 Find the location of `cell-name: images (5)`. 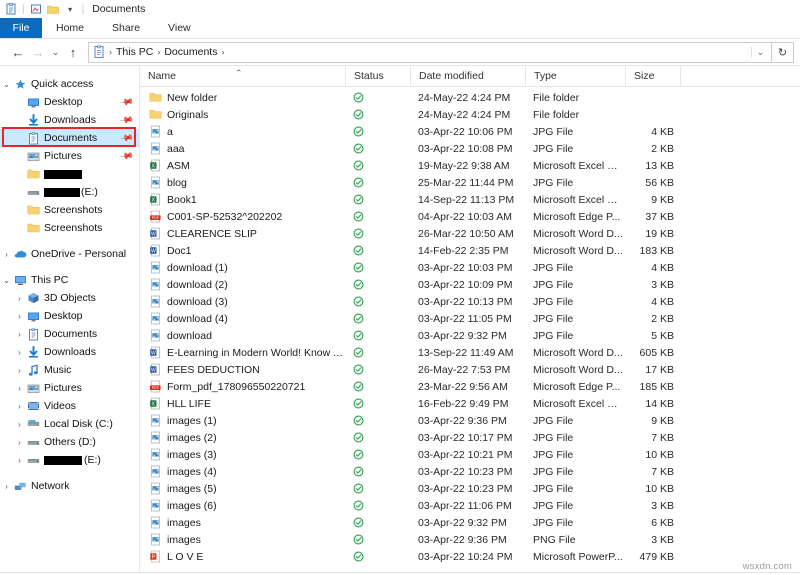

cell-name: images (5) is located at coordinates (242, 489).